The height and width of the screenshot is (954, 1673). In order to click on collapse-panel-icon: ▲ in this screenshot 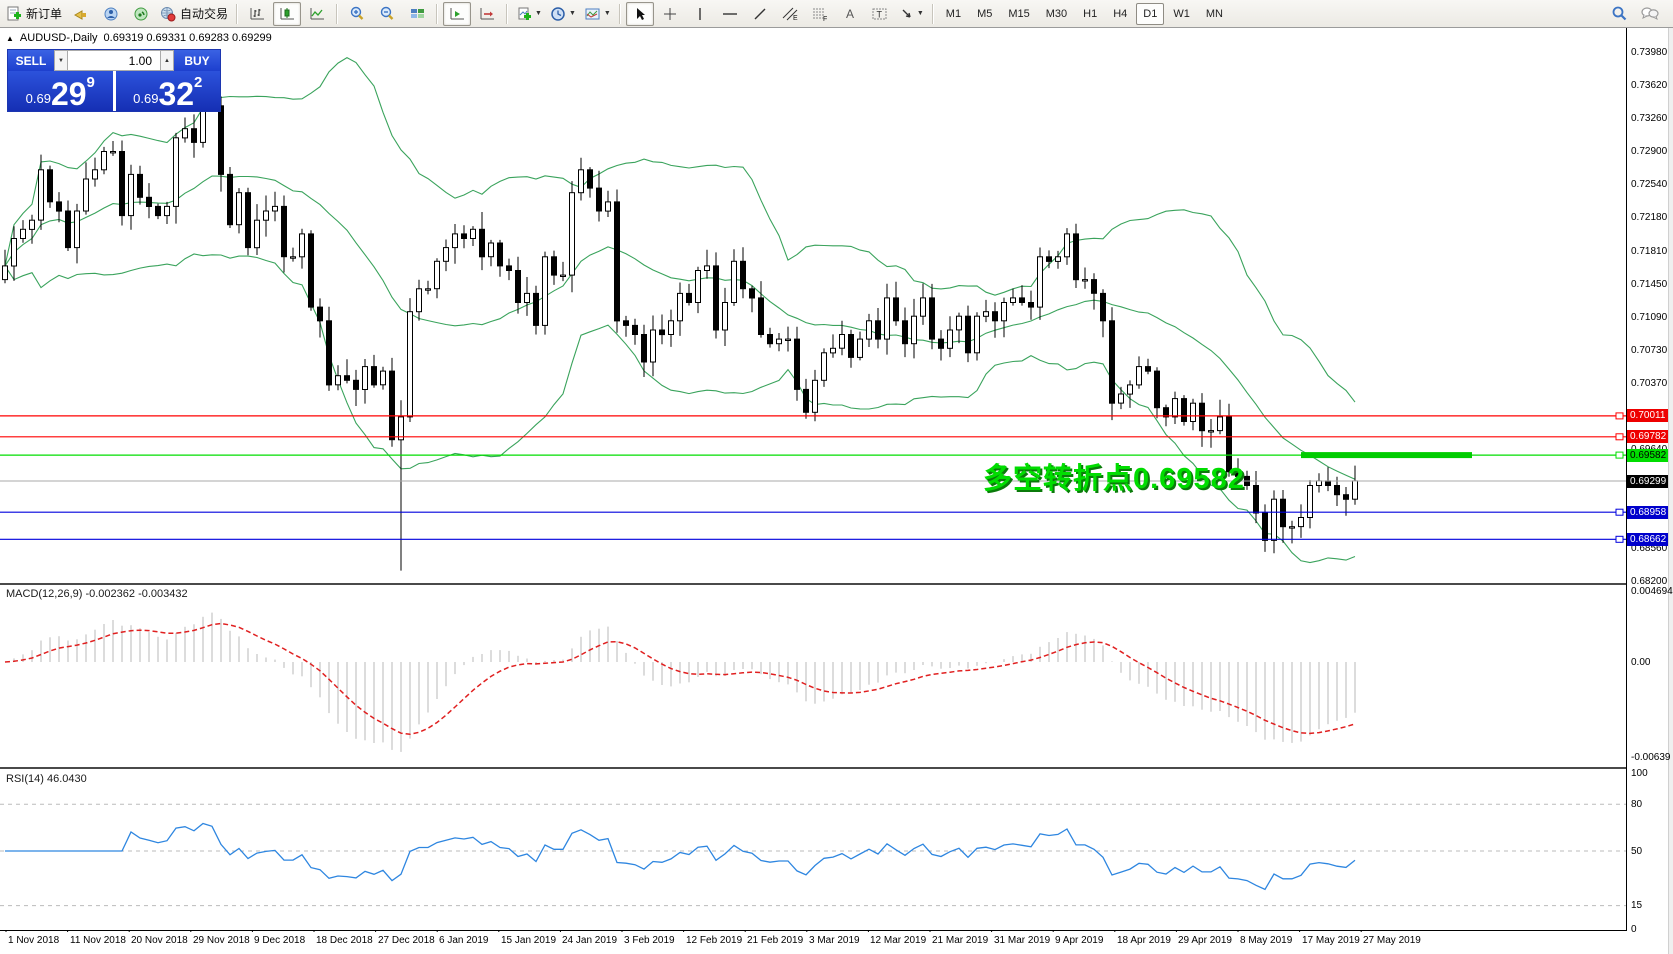, I will do `click(10, 38)`.